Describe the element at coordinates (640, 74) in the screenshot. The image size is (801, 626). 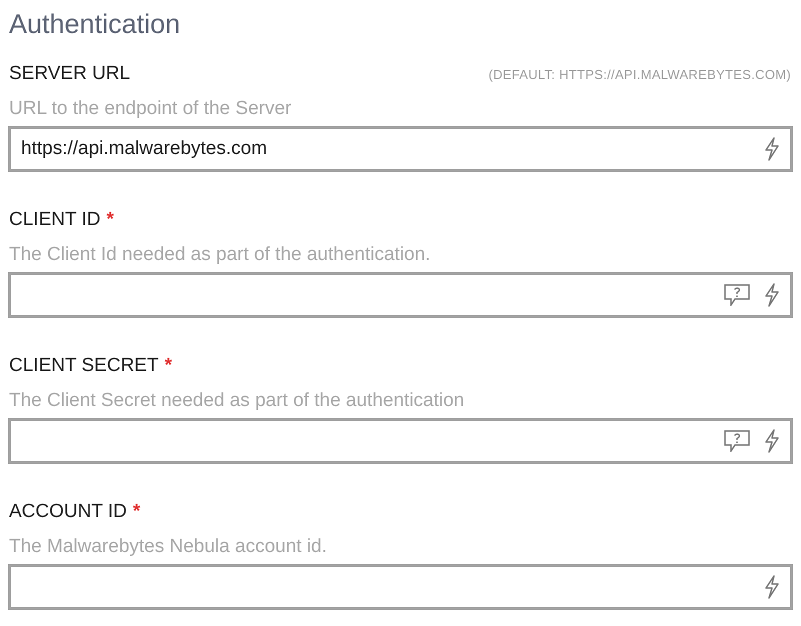
I see `default-hint: (DEFAULT: HTTPS://API.MALWAREBYTES.COM)` at that location.